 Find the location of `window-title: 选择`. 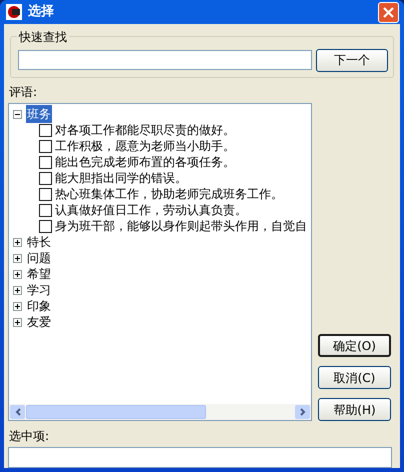

window-title: 选择 is located at coordinates (41, 12).